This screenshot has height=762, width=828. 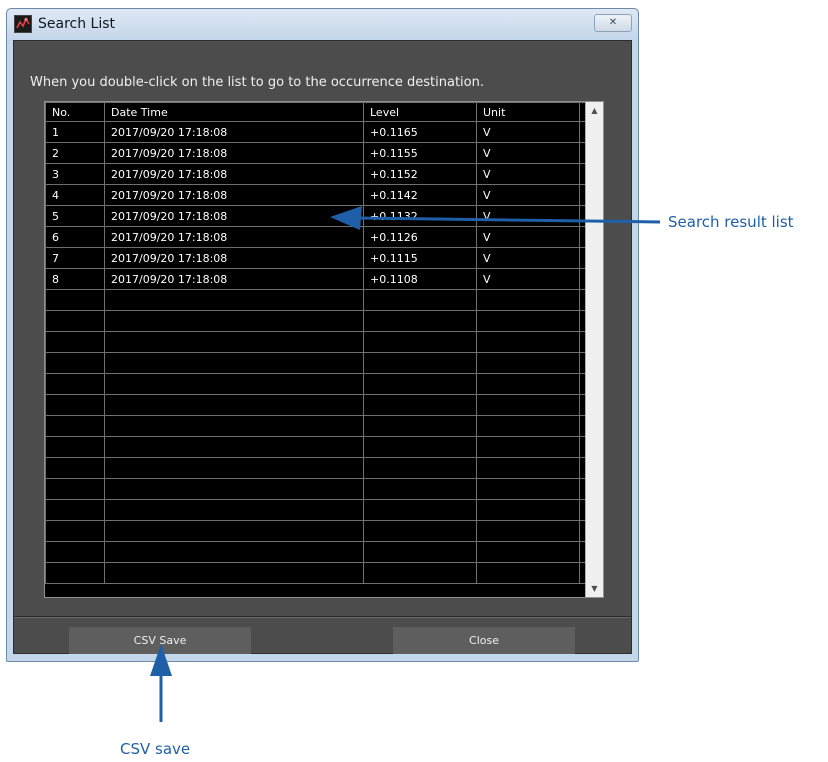 I want to click on table-row: 6 2017/09/20 17:18:08 +0.1126 V, so click(x=316, y=237).